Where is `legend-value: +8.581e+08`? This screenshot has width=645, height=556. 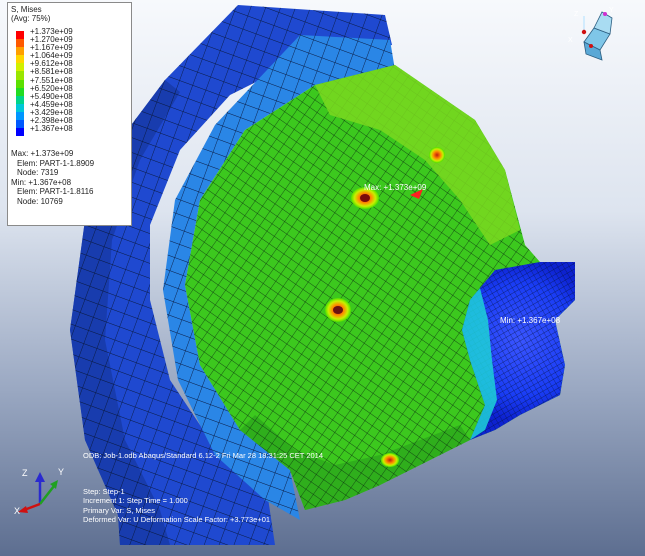 legend-value: +8.581e+08 is located at coordinates (51, 72).